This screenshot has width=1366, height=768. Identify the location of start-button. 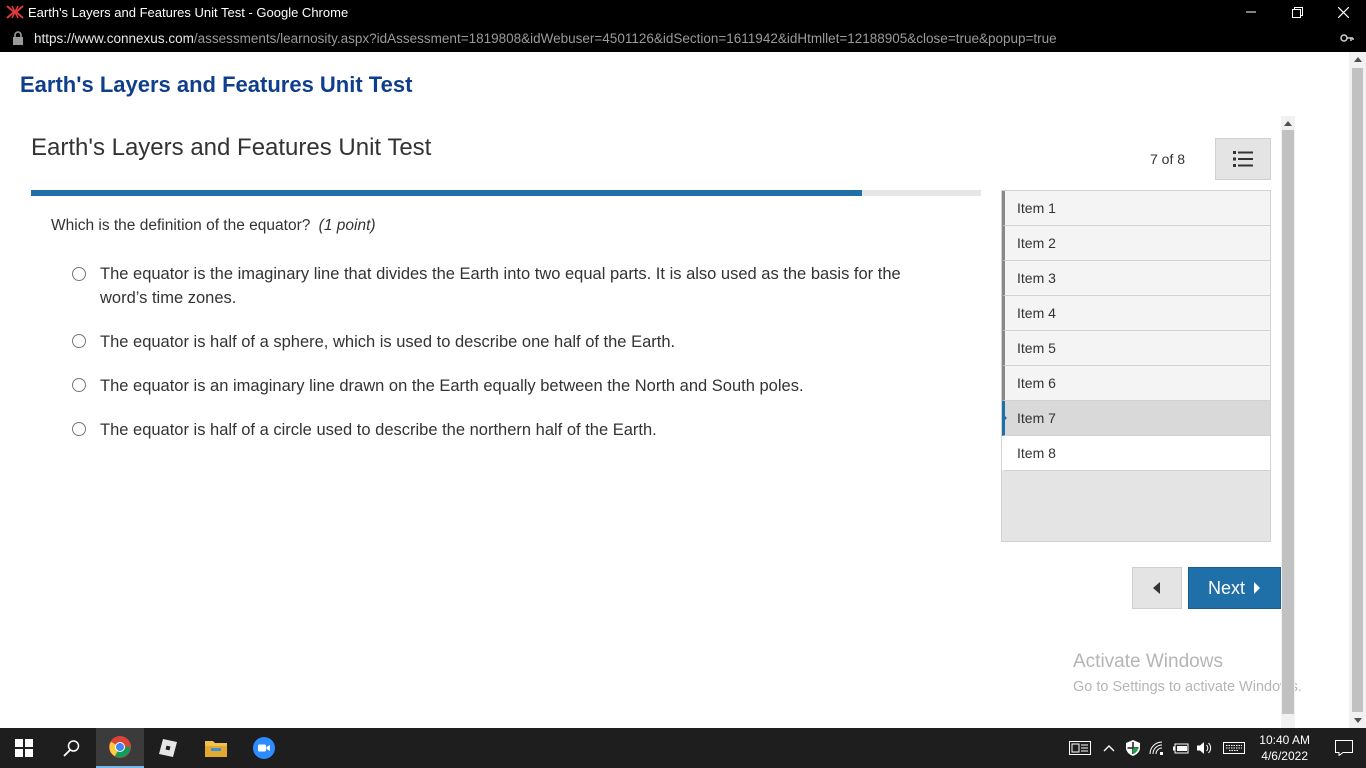
(24, 748).